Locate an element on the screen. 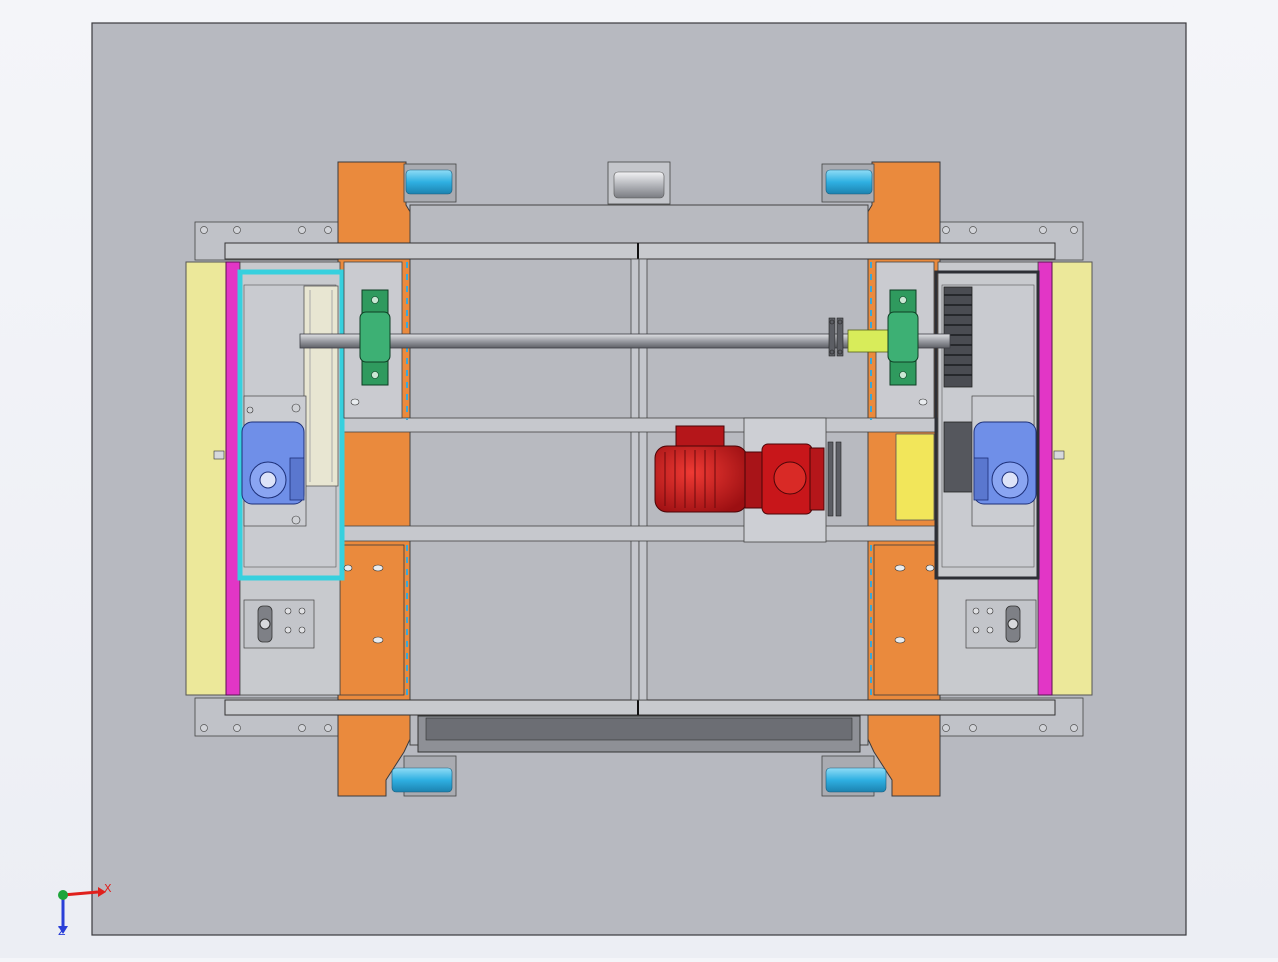 The height and width of the screenshot is (962, 1278). cross-beam-mid-upper is located at coordinates (640, 425).